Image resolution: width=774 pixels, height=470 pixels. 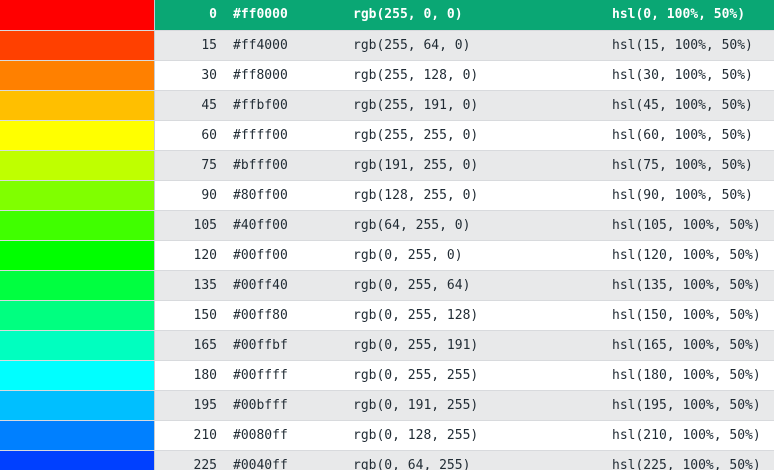 I want to click on hsl-value: hsl(90, 100%, 50%), so click(x=693, y=195).